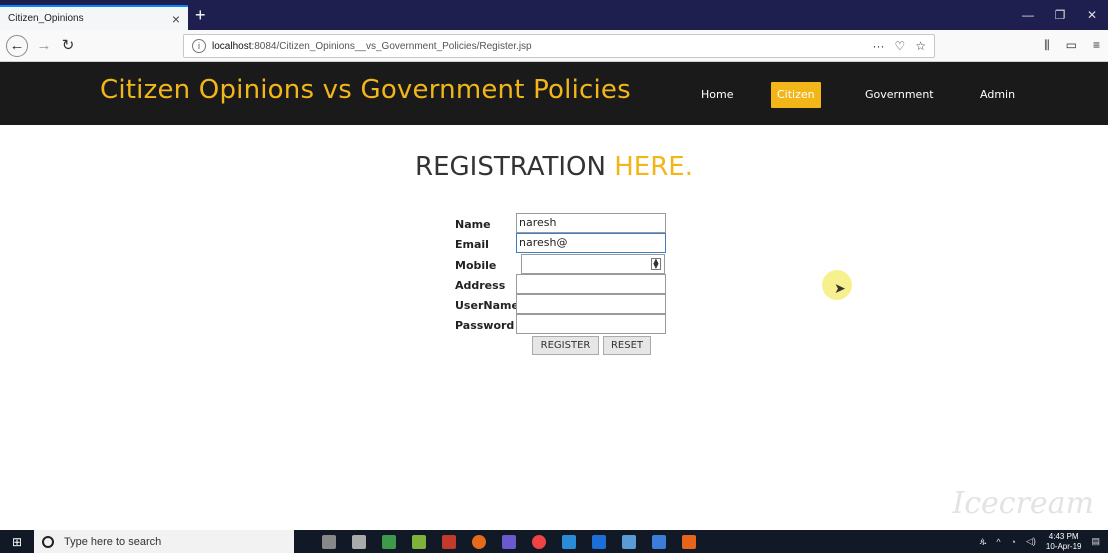 The image size is (1108, 553). What do you see at coordinates (17, 542) in the screenshot?
I see `windows-start-icon: ⊞` at bounding box center [17, 542].